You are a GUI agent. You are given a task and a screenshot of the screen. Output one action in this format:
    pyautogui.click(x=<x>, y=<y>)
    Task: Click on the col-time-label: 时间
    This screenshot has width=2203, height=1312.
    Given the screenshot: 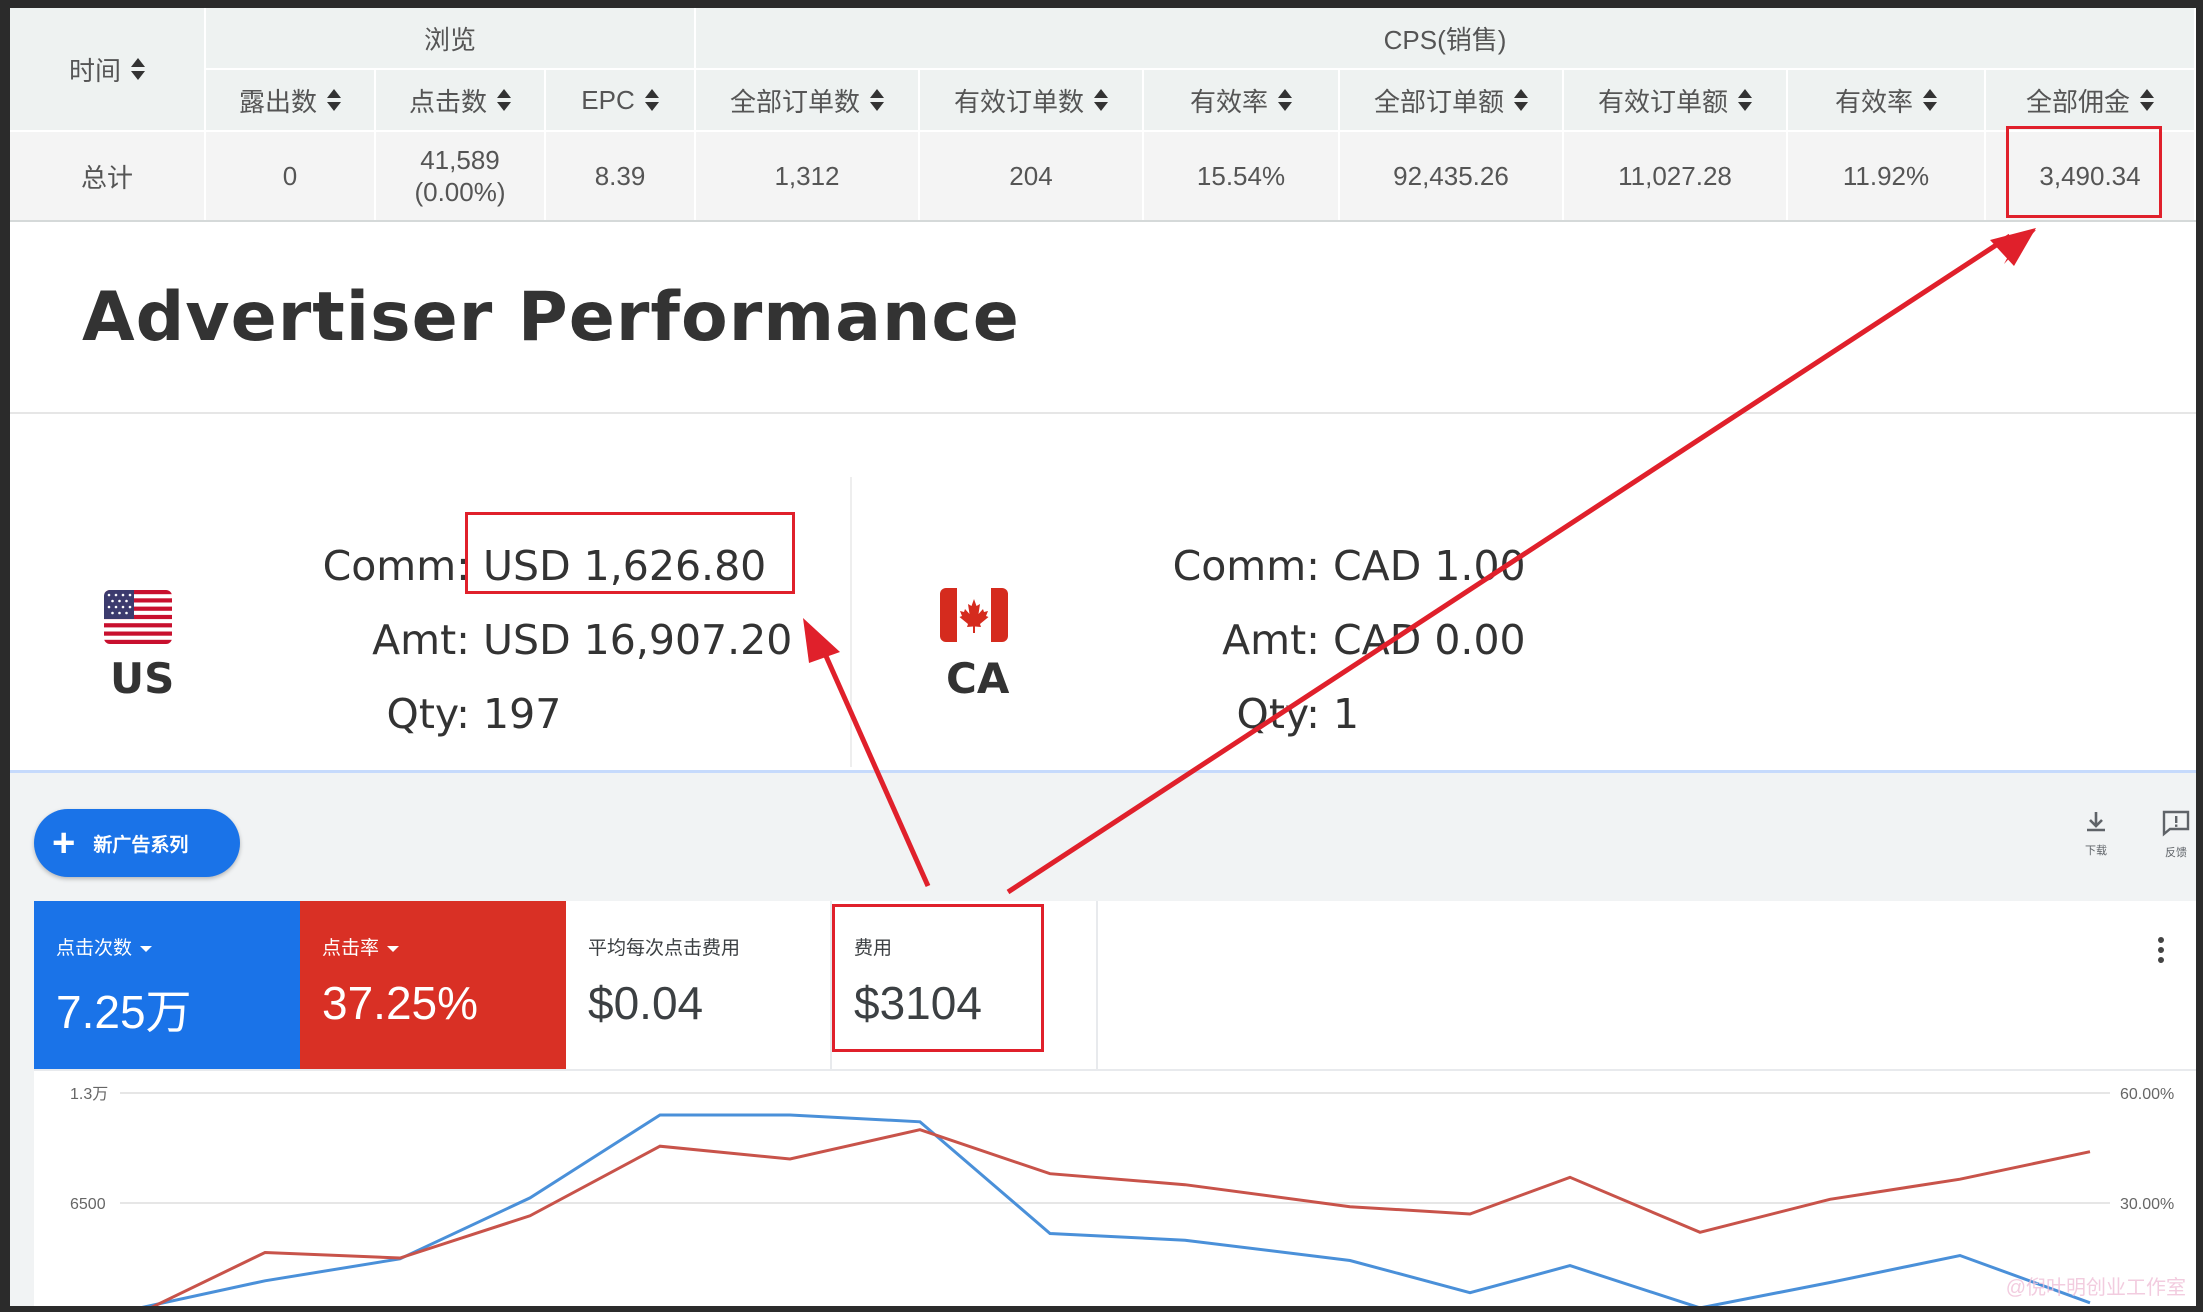 What is the action you would take?
    pyautogui.click(x=94, y=70)
    